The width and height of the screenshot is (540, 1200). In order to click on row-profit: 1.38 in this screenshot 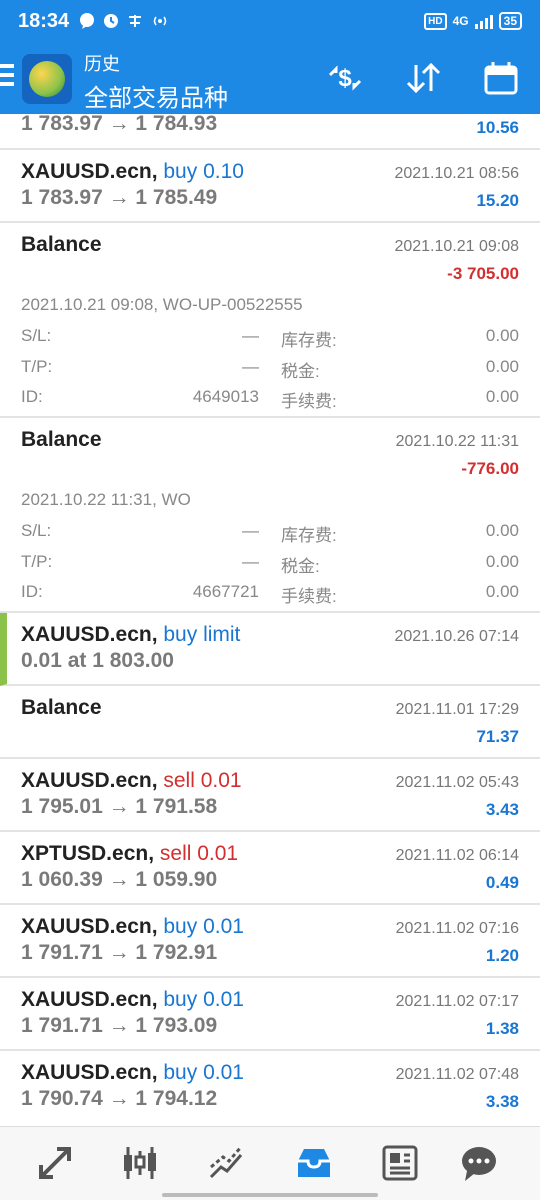, I will do `click(502, 1028)`.